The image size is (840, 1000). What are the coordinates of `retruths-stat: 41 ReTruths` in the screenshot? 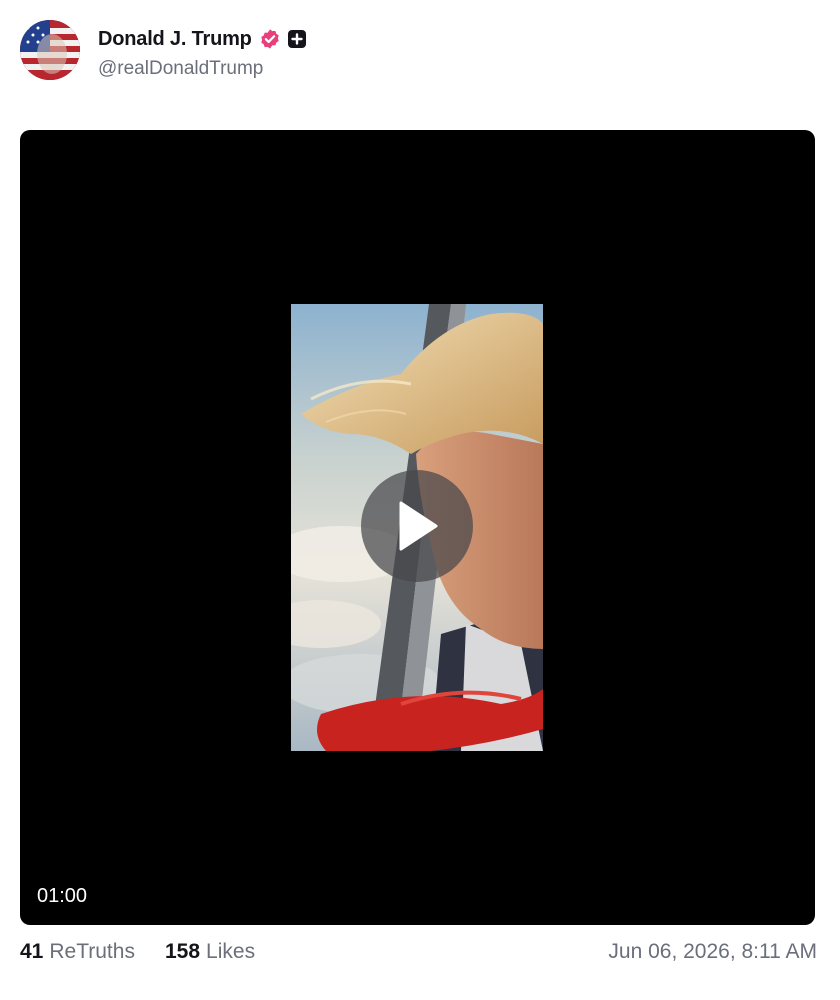 It's located at (77, 952).